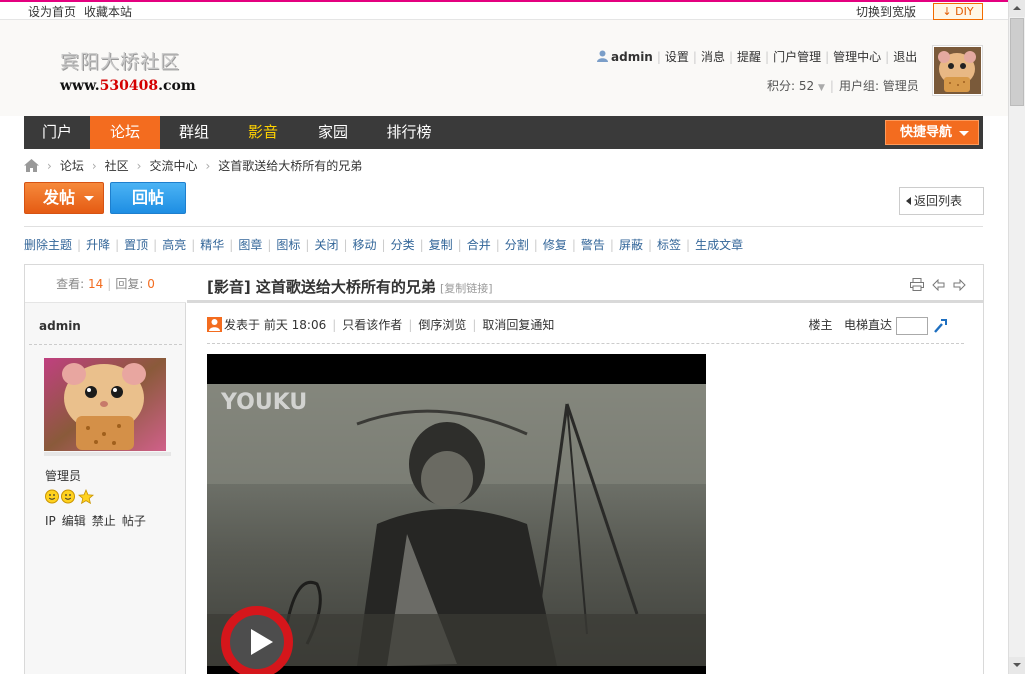  Describe the element at coordinates (333, 132) in the screenshot. I see `nav-item-home: 家园` at that location.